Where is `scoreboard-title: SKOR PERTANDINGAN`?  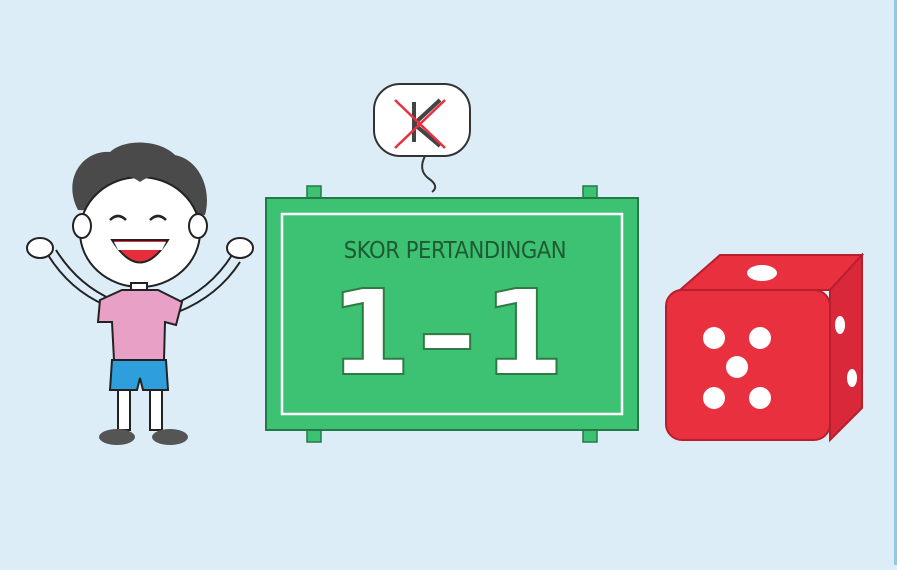
scoreboard-title: SKOR PERTANDINGAN is located at coordinates (455, 251).